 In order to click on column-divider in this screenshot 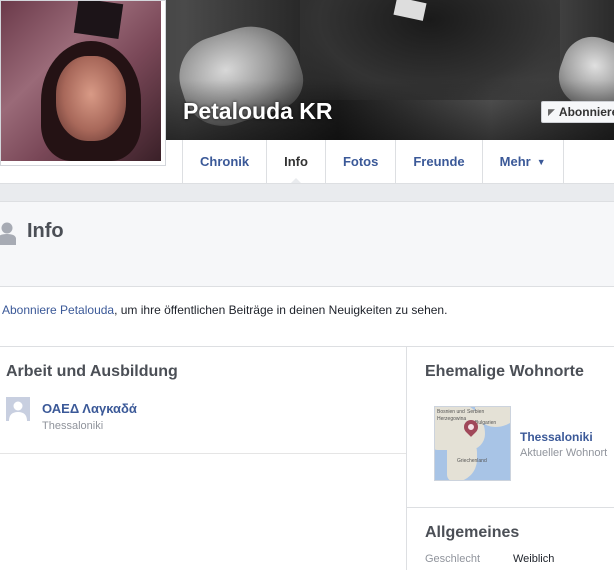, I will do `click(406, 458)`.